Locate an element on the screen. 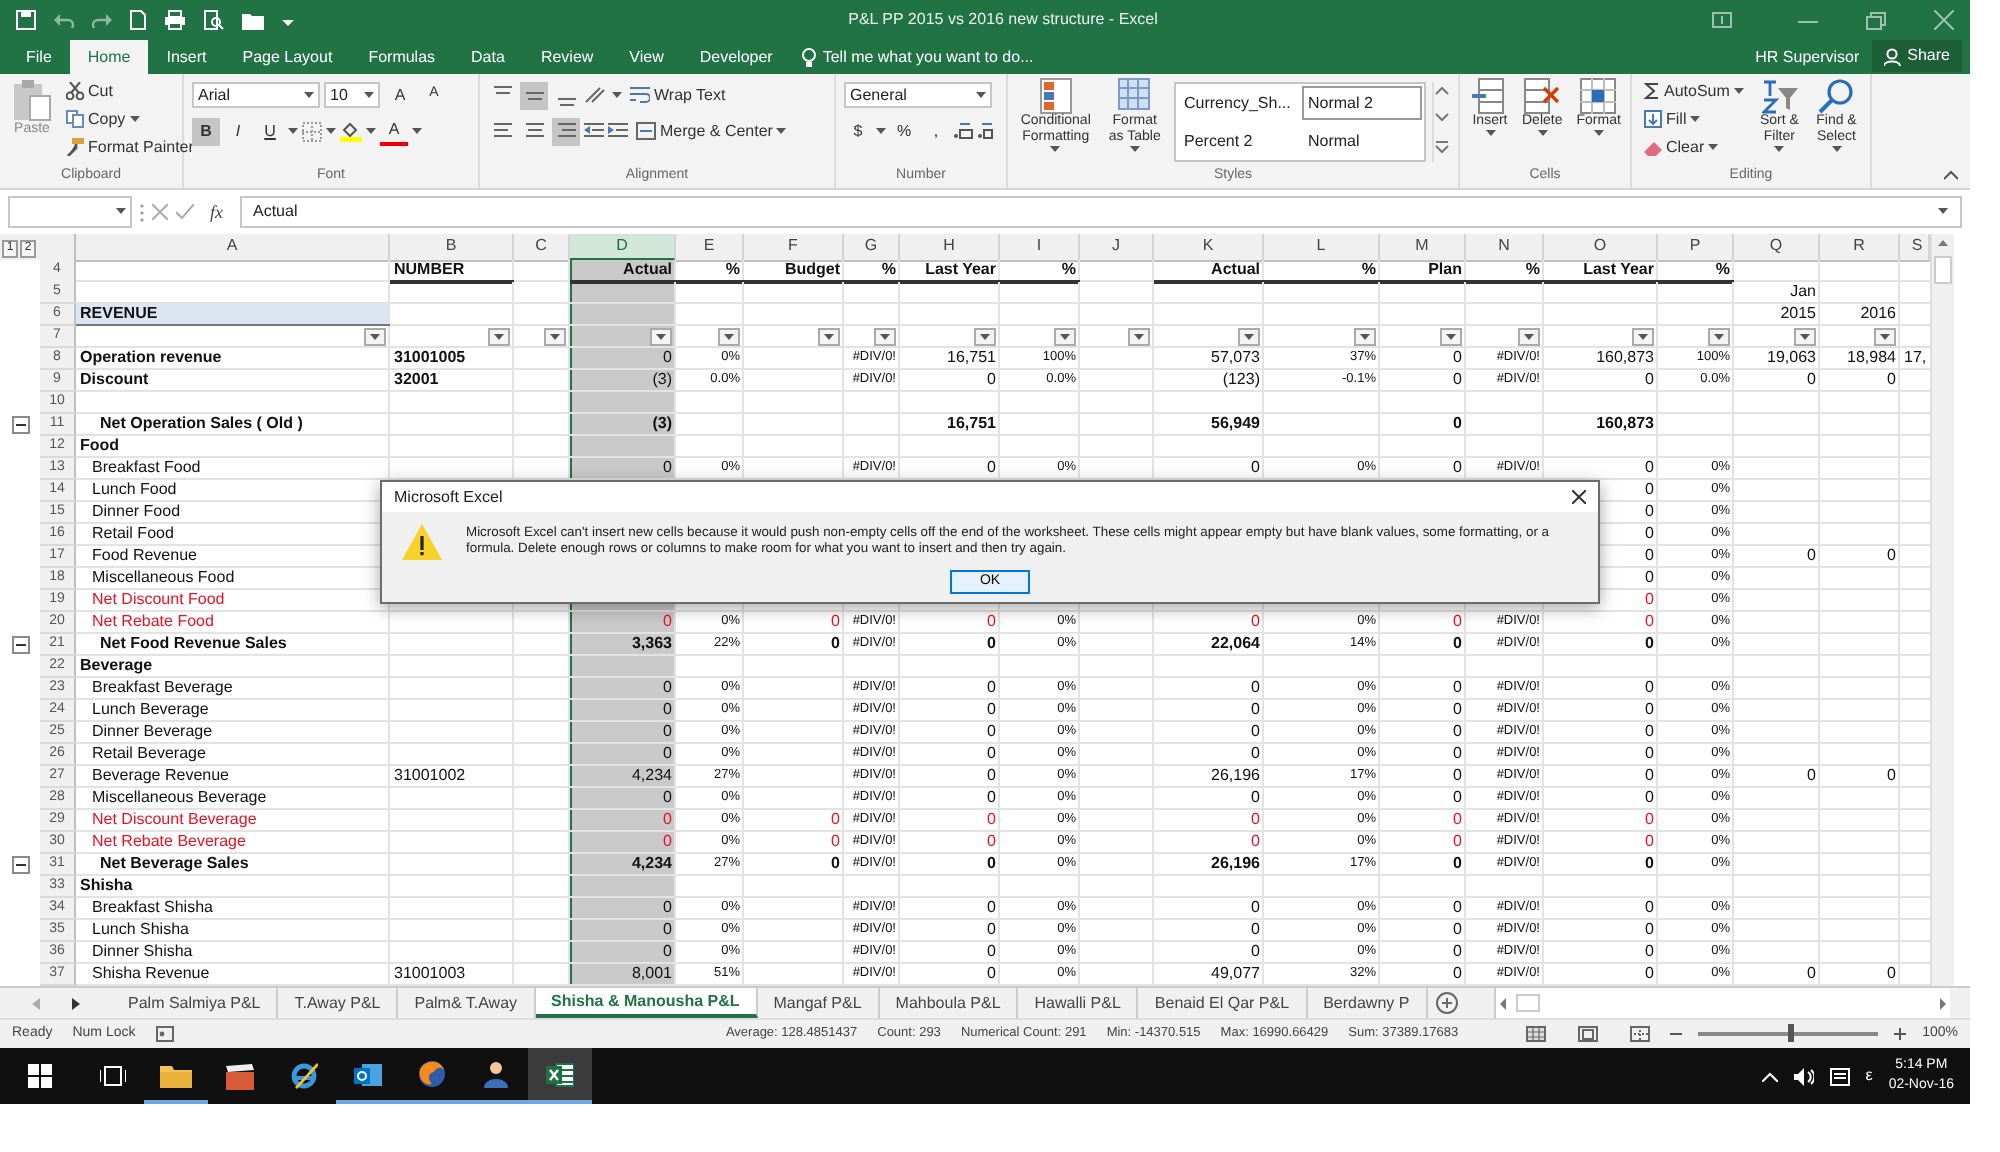 The width and height of the screenshot is (2000, 1152). wrap-text-button: Wrap Text is located at coordinates (678, 95).